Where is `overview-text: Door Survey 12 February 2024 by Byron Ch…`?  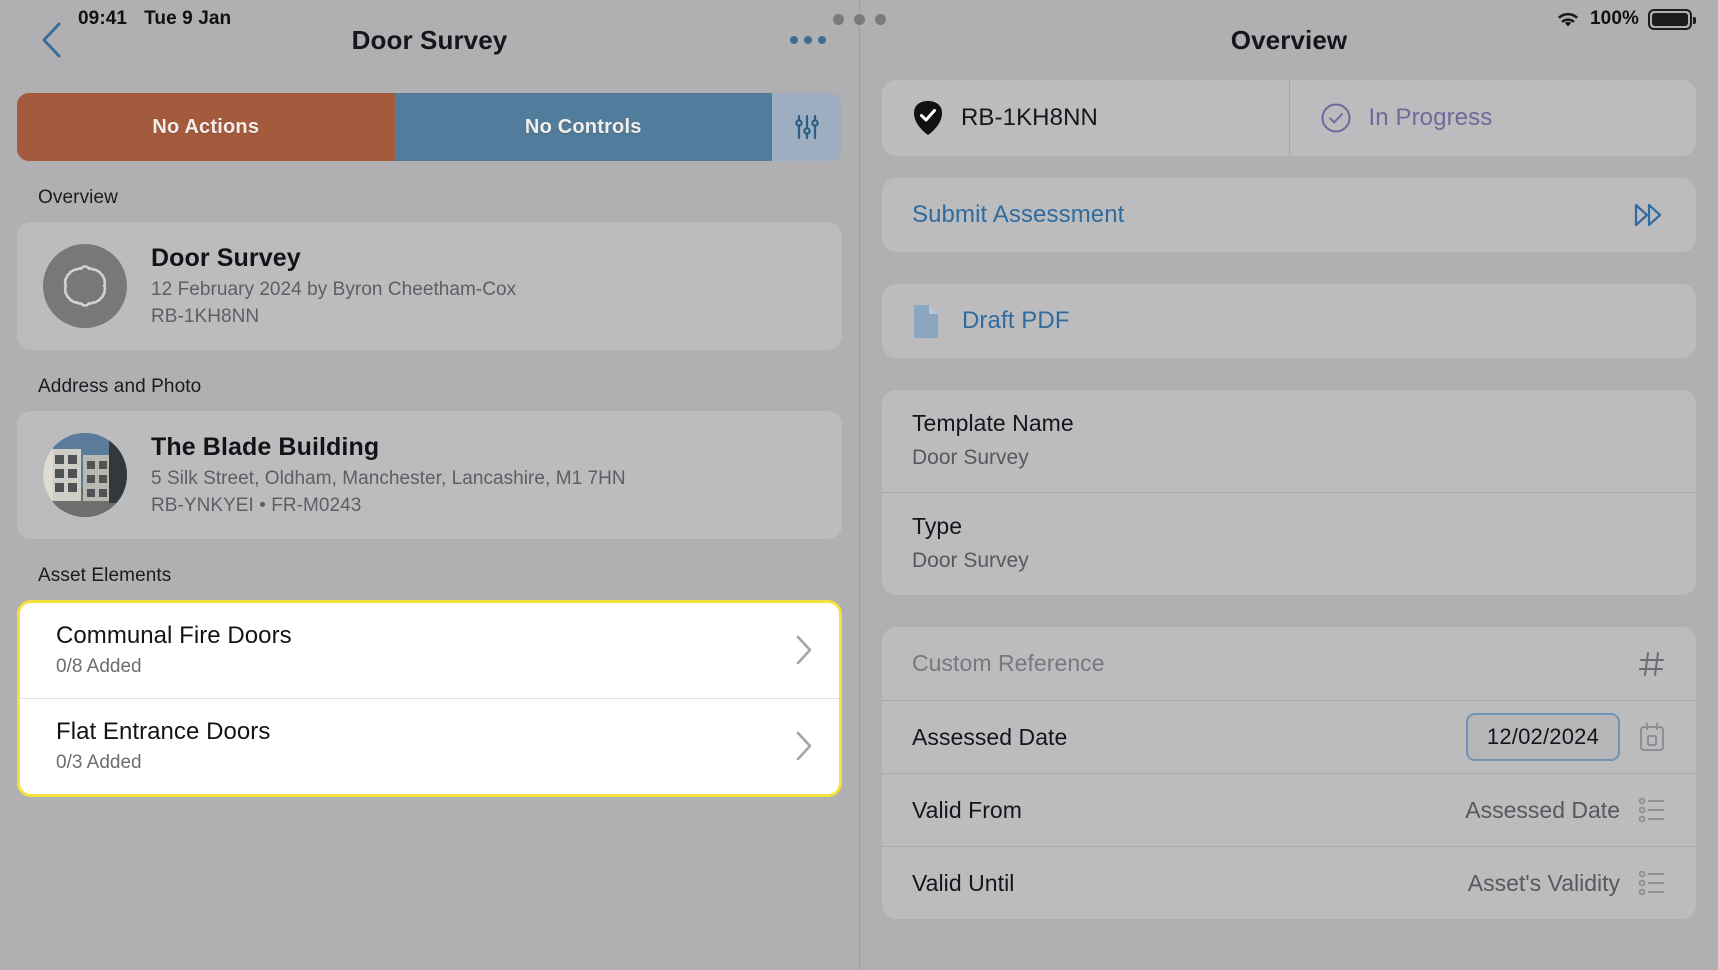 overview-text: Door Survey 12 February 2024 by Byron Ch… is located at coordinates (333, 286).